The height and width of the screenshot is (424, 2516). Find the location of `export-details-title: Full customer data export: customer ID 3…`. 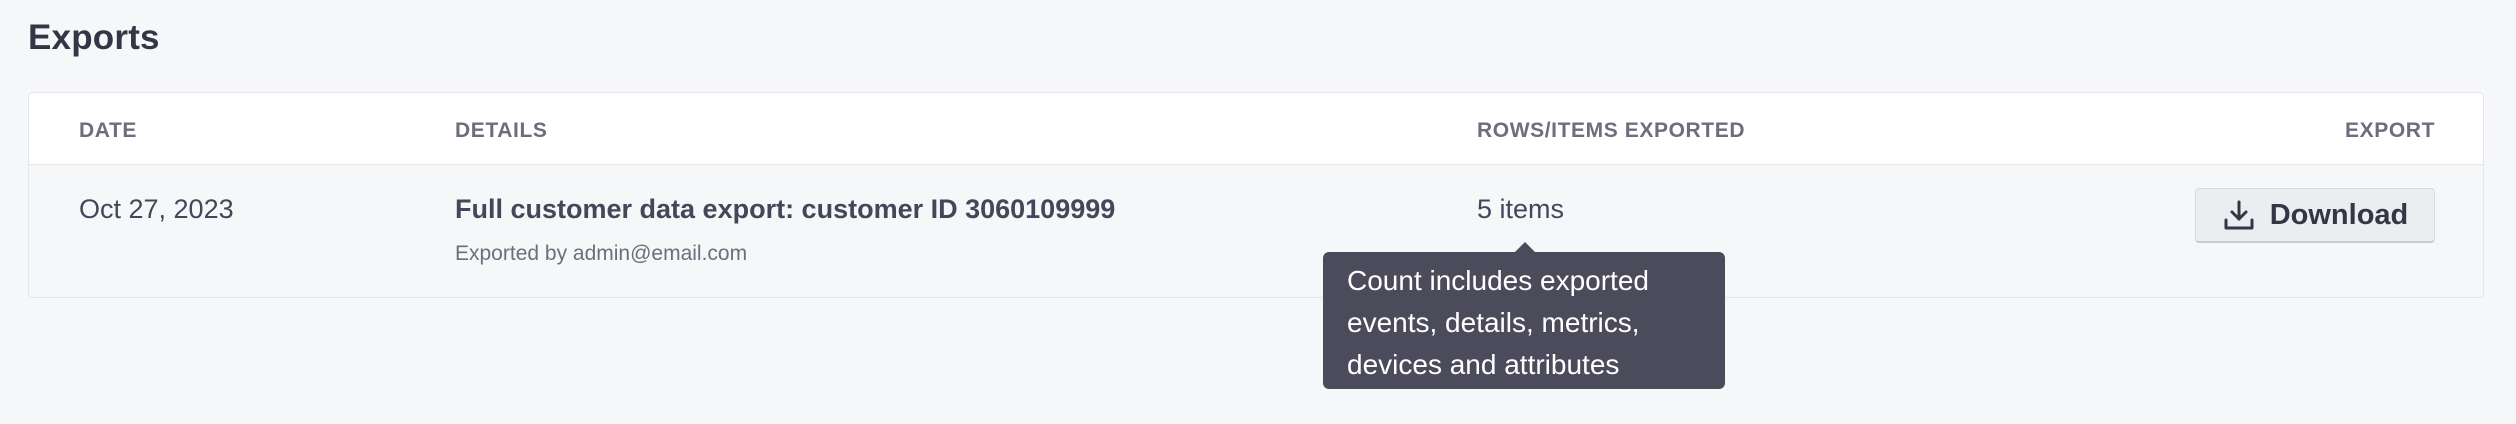

export-details-title: Full customer data export: customer ID 3… is located at coordinates (785, 209).